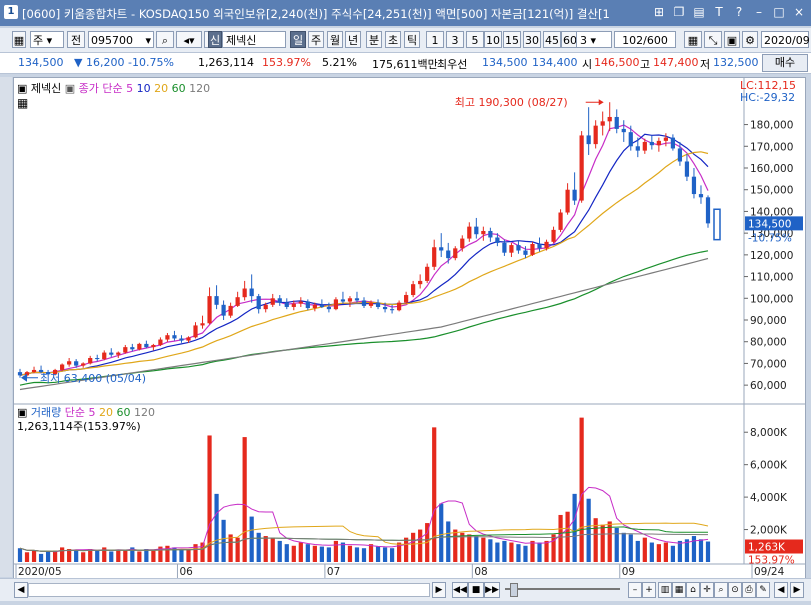 This screenshot has width=811, height=605. What do you see at coordinates (105, 62) in the screenshot?
I see `change-value: 16,200` at bounding box center [105, 62].